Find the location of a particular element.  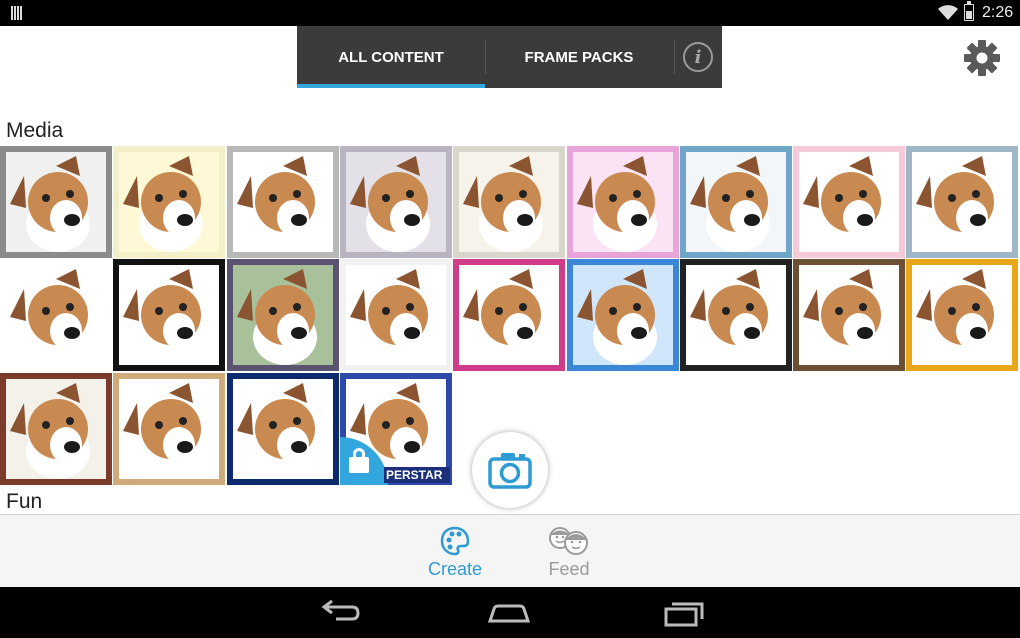

tab-divider is located at coordinates (674, 57).